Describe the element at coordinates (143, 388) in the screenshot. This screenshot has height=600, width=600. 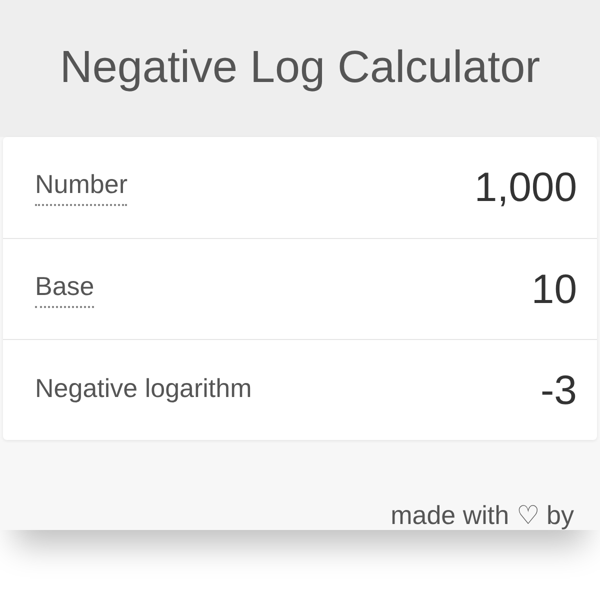
I see `result-label: Negative logarithm` at that location.